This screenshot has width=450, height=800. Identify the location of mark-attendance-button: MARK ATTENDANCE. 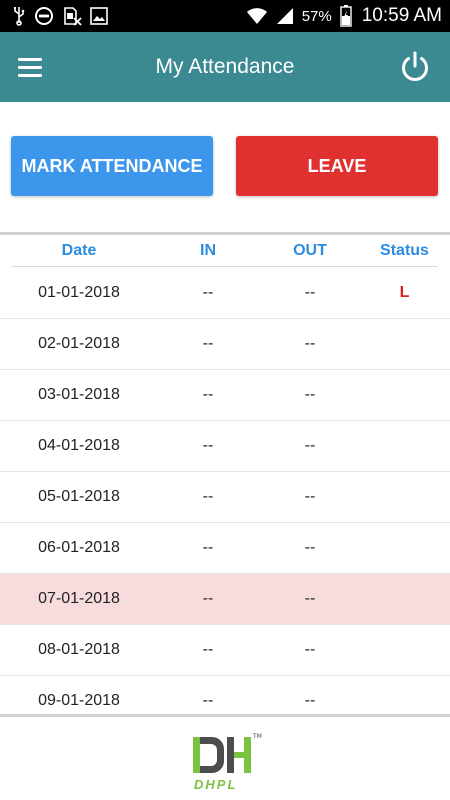
(112, 166).